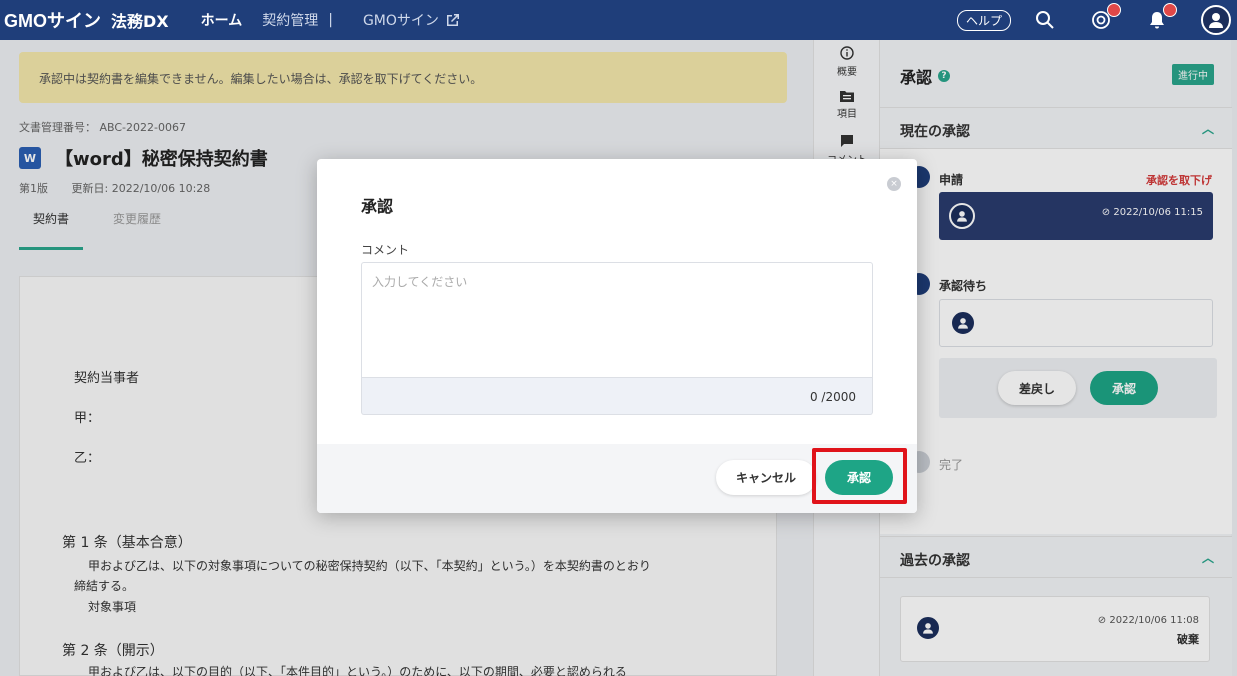 This screenshot has height=676, width=1237. What do you see at coordinates (33, 188) in the screenshot?
I see `document-version: 第1版` at bounding box center [33, 188].